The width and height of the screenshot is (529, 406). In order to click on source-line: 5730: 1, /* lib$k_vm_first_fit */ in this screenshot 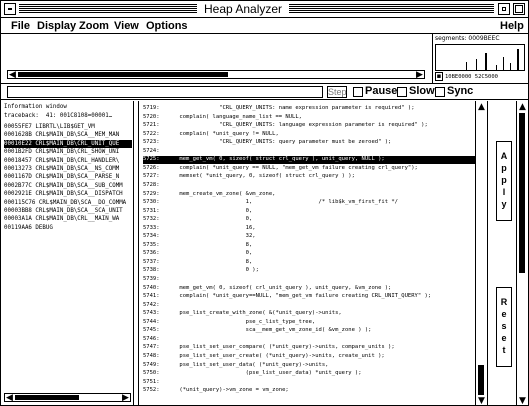, I will do `click(309, 203)`.